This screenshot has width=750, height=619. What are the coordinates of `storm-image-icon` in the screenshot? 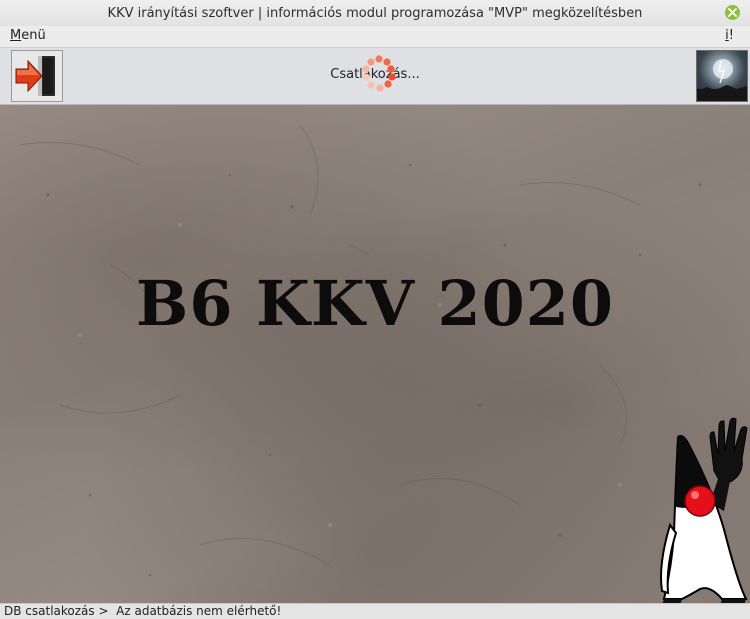 It's located at (722, 80).